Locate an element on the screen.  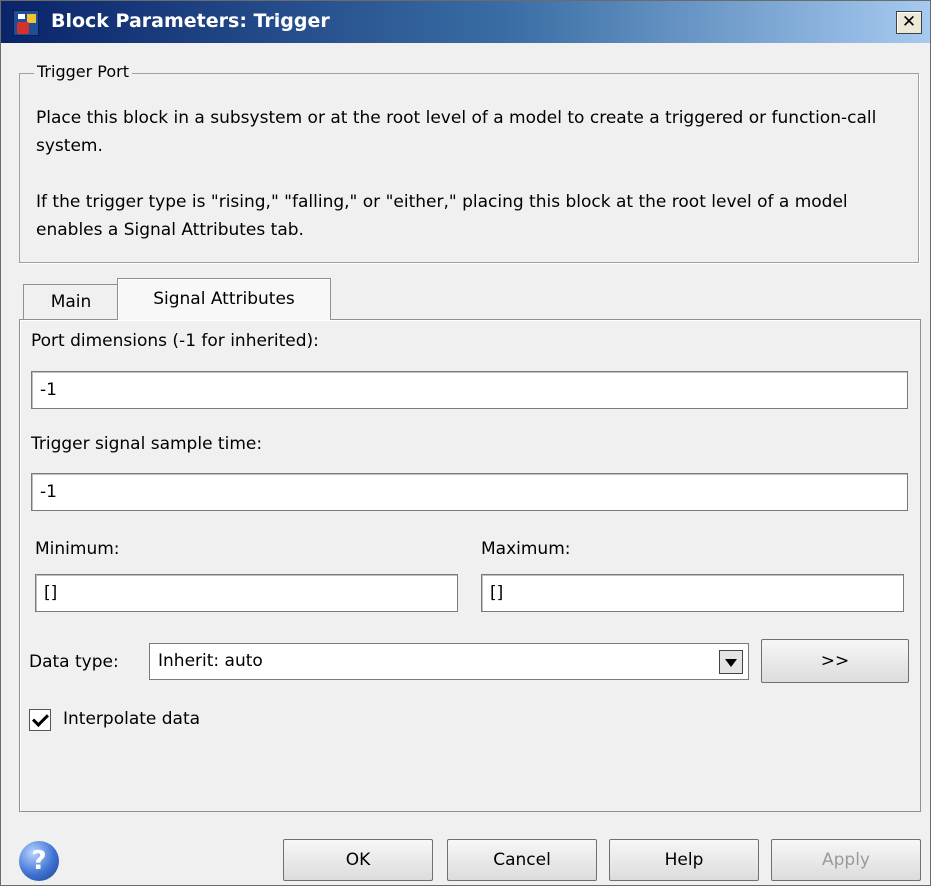
apply-button: Apply is located at coordinates (846, 860).